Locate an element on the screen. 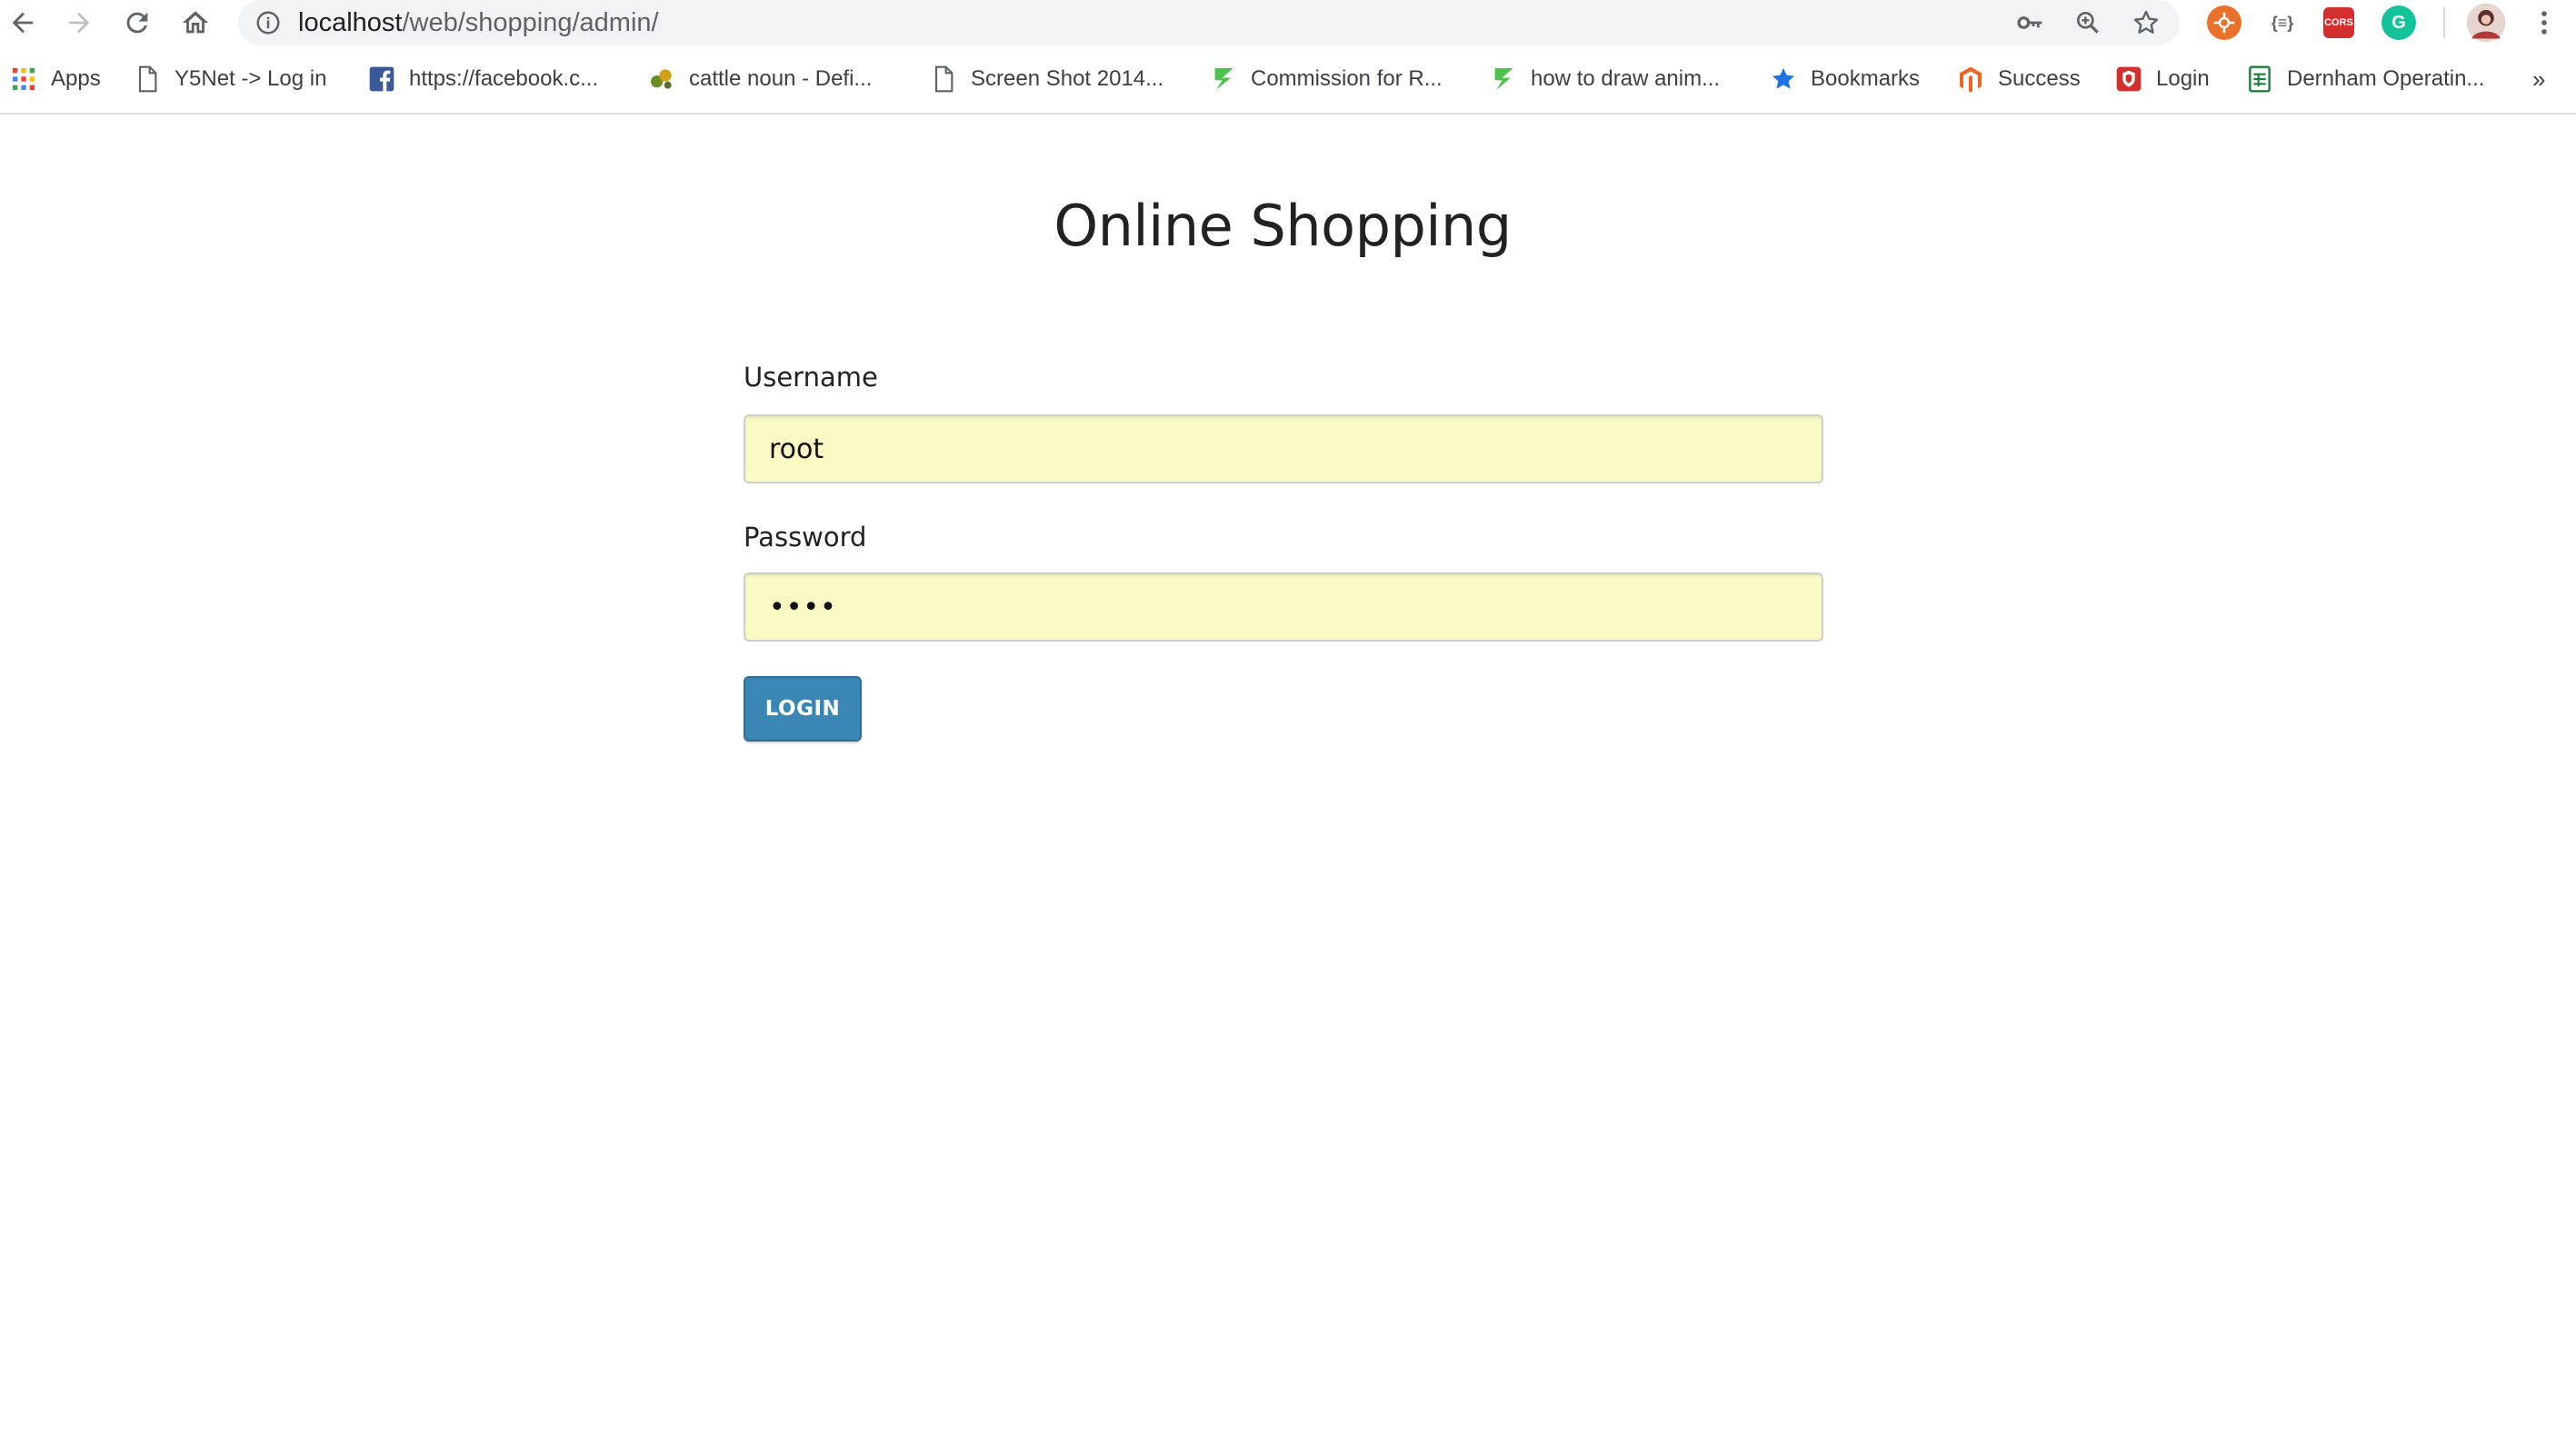  address-bar: localhost/web/shopping/admin/ is located at coordinates (1209, 22).